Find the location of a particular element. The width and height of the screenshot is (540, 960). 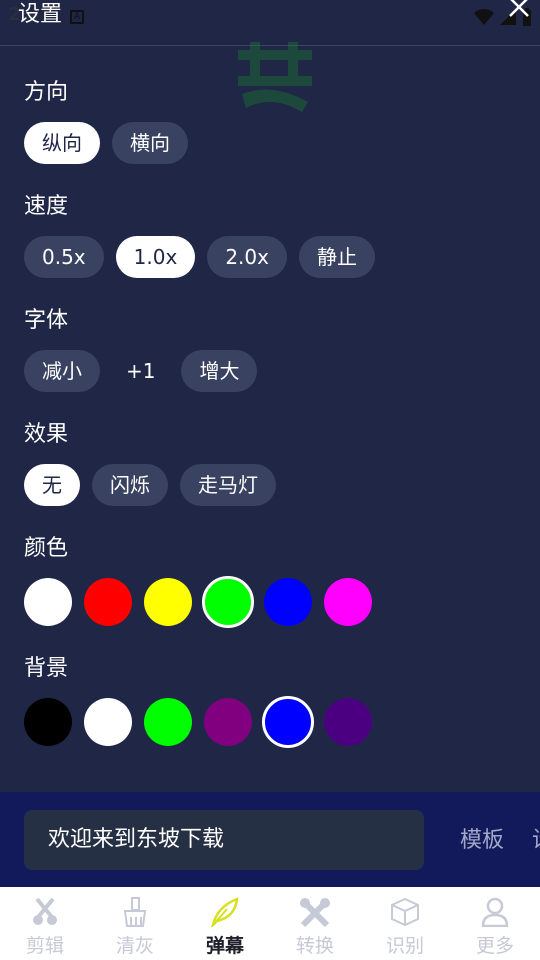

nav-item-cut: 剪辑 is located at coordinates (45, 922).